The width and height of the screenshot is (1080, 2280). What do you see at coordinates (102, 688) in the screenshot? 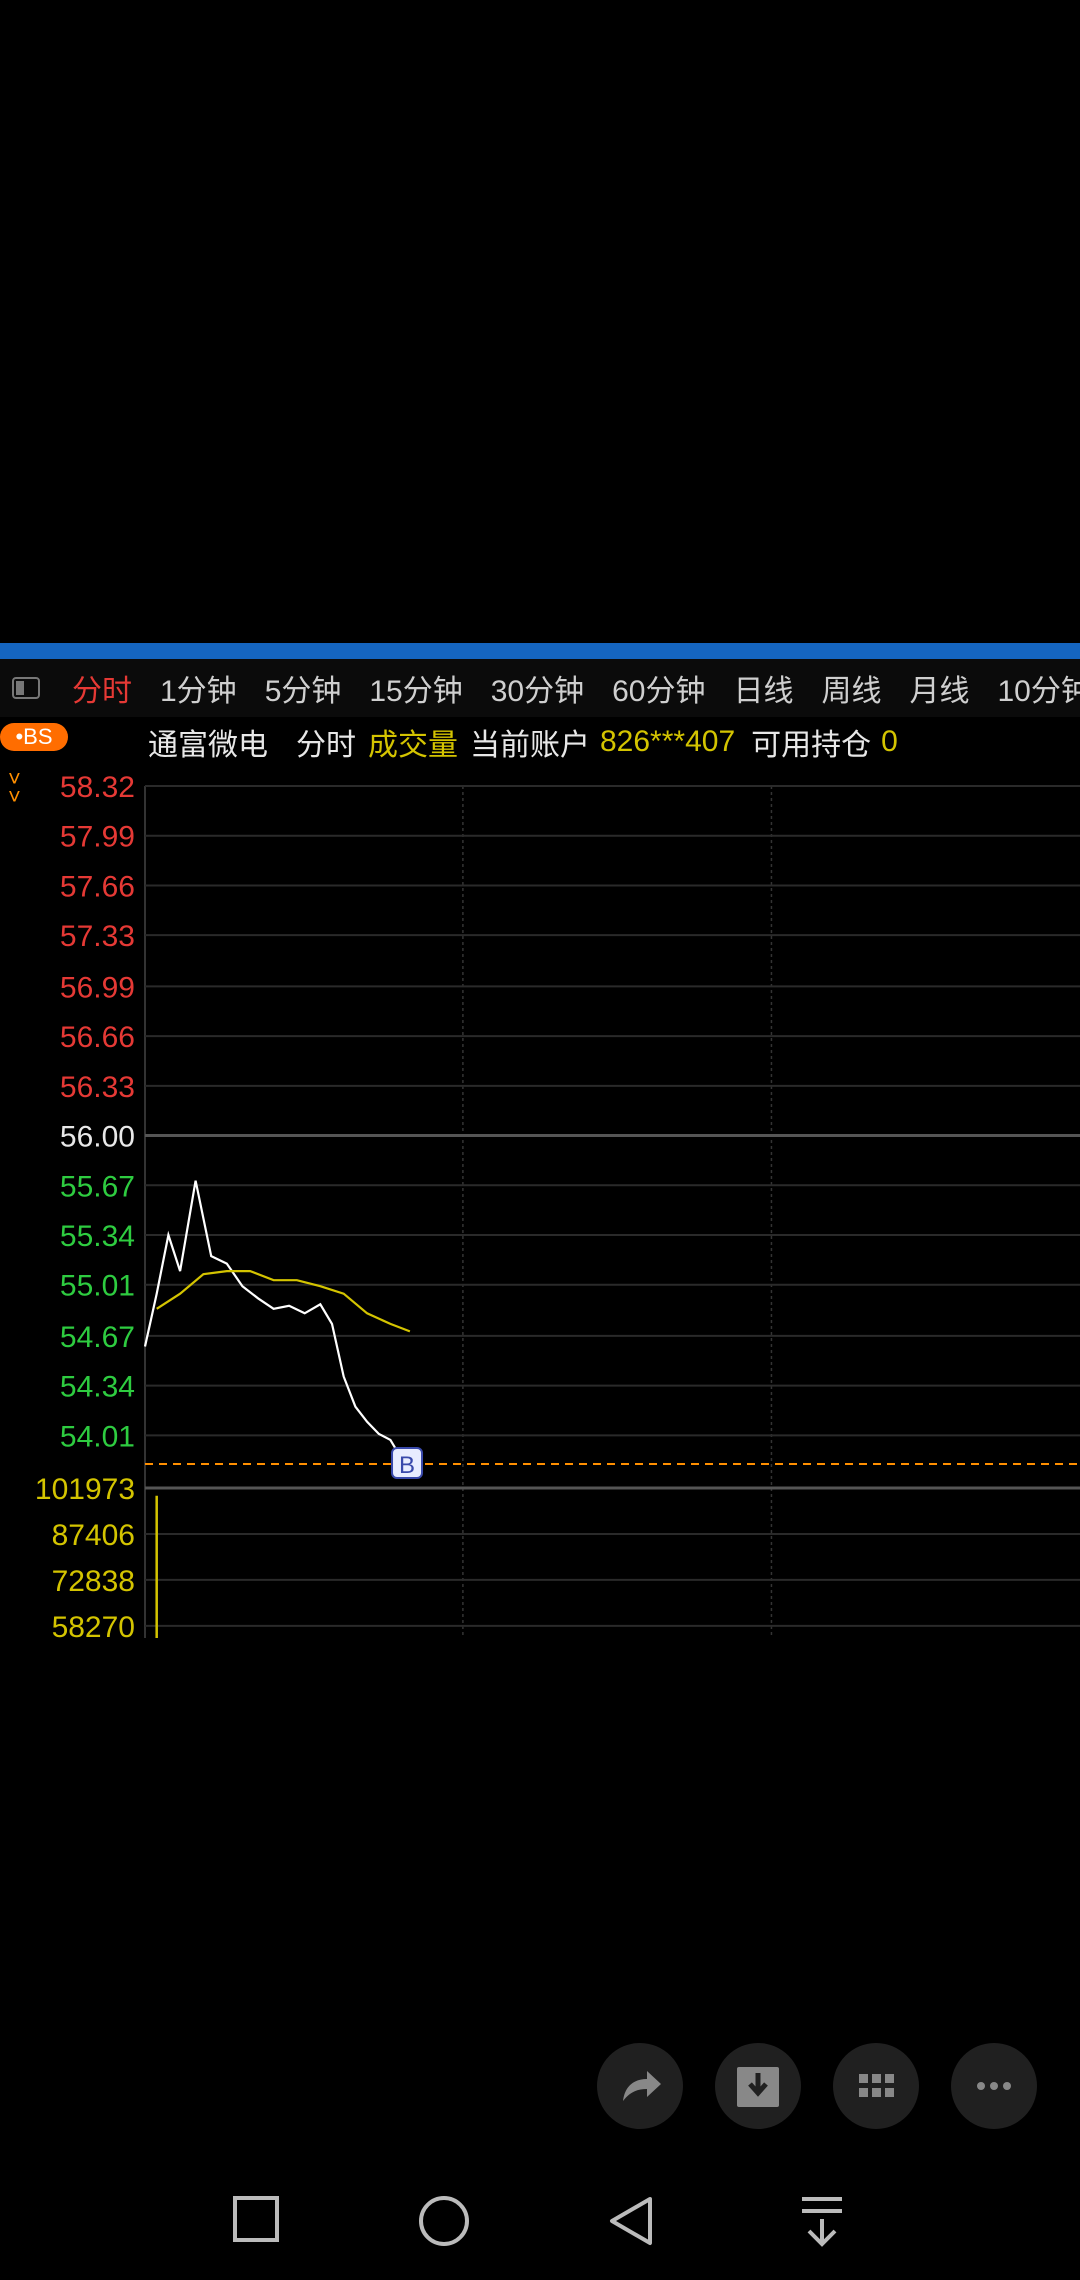
I see `tab-intraday: 分时` at bounding box center [102, 688].